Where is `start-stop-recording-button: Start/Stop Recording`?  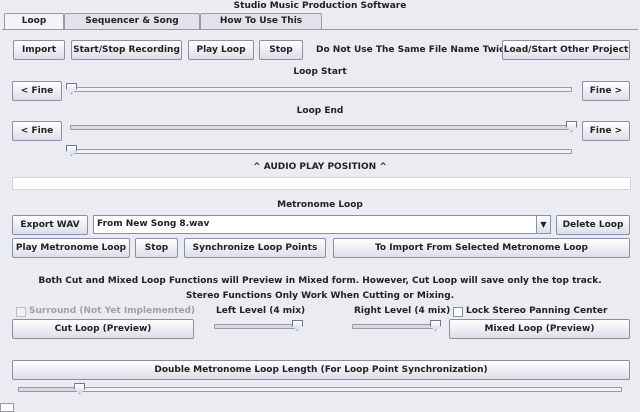 start-stop-recording-button: Start/Stop Recording is located at coordinates (126, 50).